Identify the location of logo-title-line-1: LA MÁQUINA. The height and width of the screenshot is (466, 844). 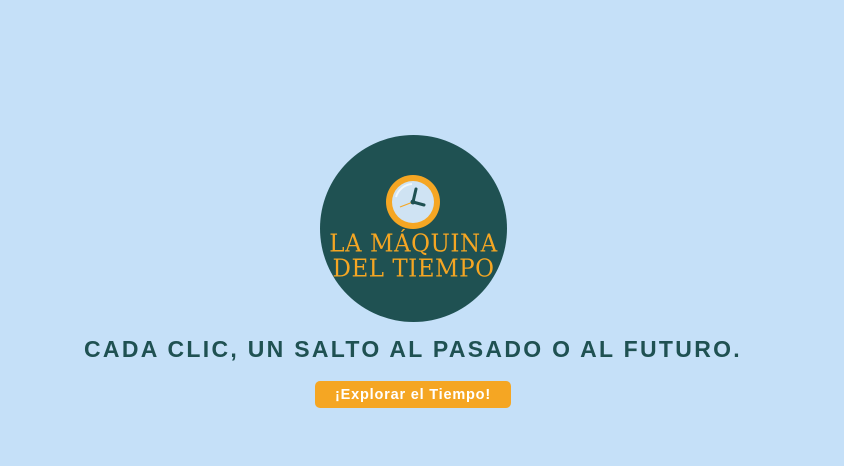
(413, 244).